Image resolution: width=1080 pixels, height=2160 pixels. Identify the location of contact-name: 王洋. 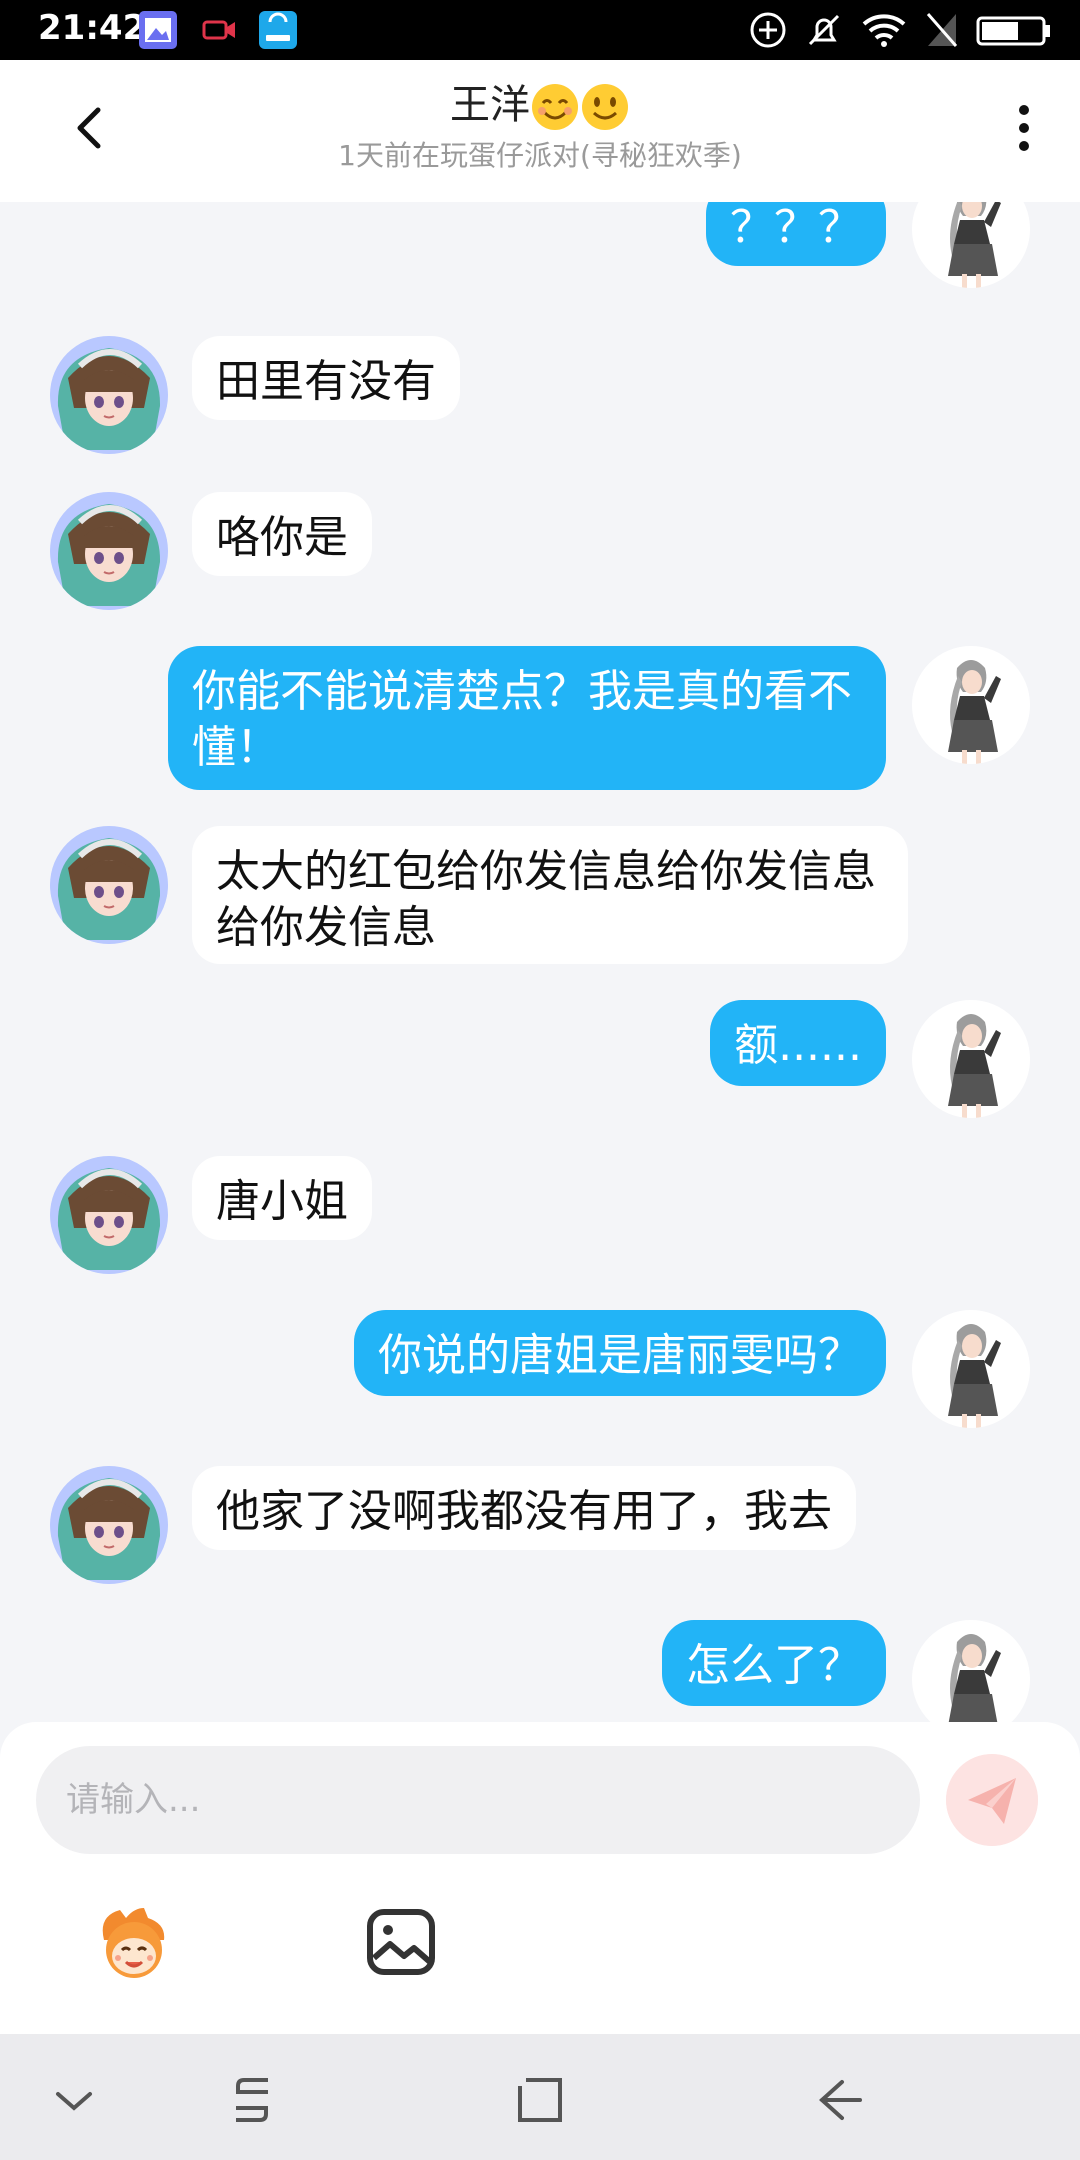
(490, 105).